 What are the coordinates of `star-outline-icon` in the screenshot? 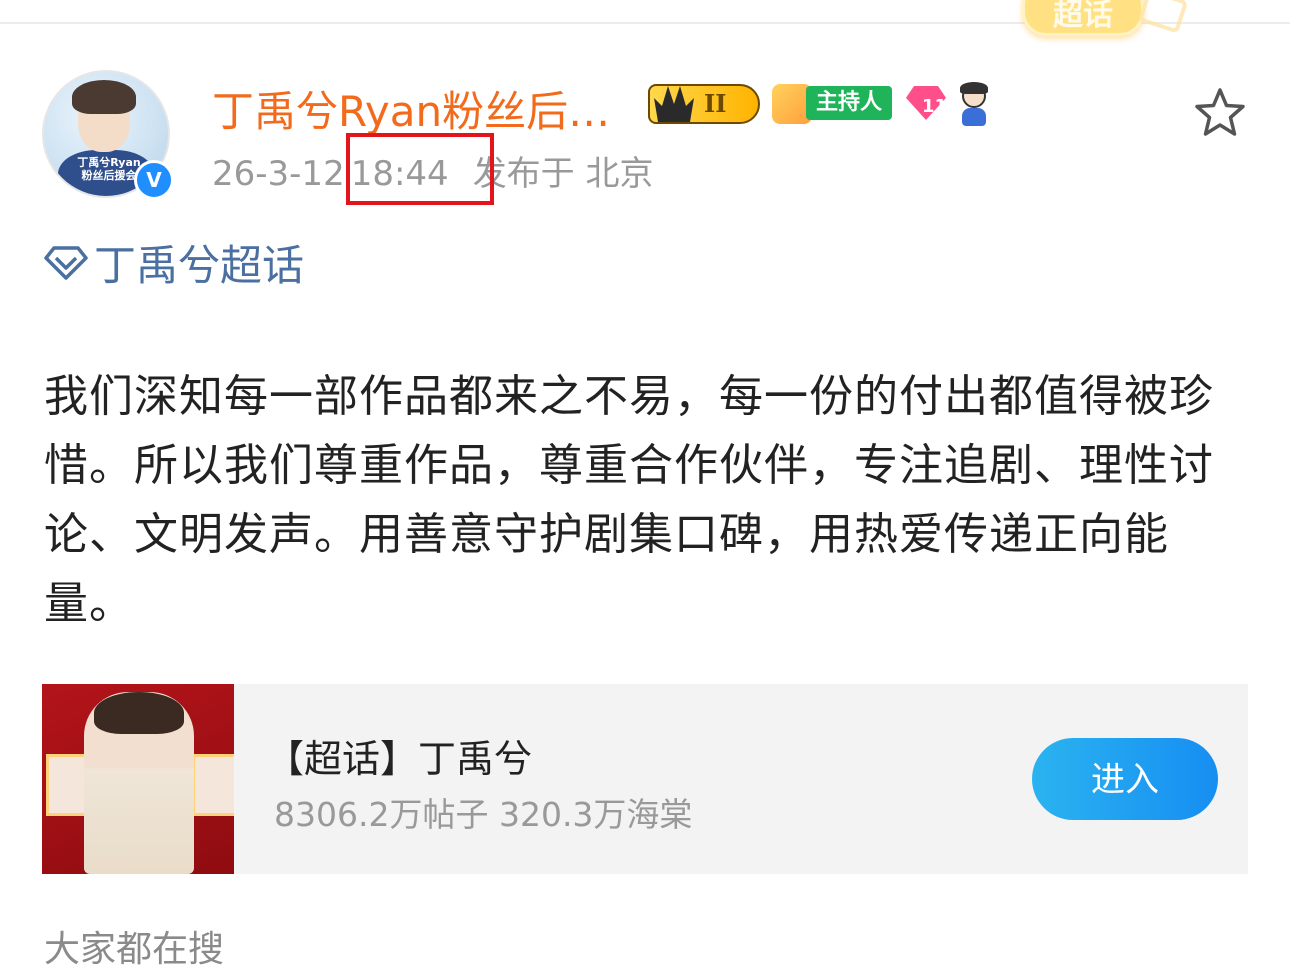 It's located at (1220, 112).